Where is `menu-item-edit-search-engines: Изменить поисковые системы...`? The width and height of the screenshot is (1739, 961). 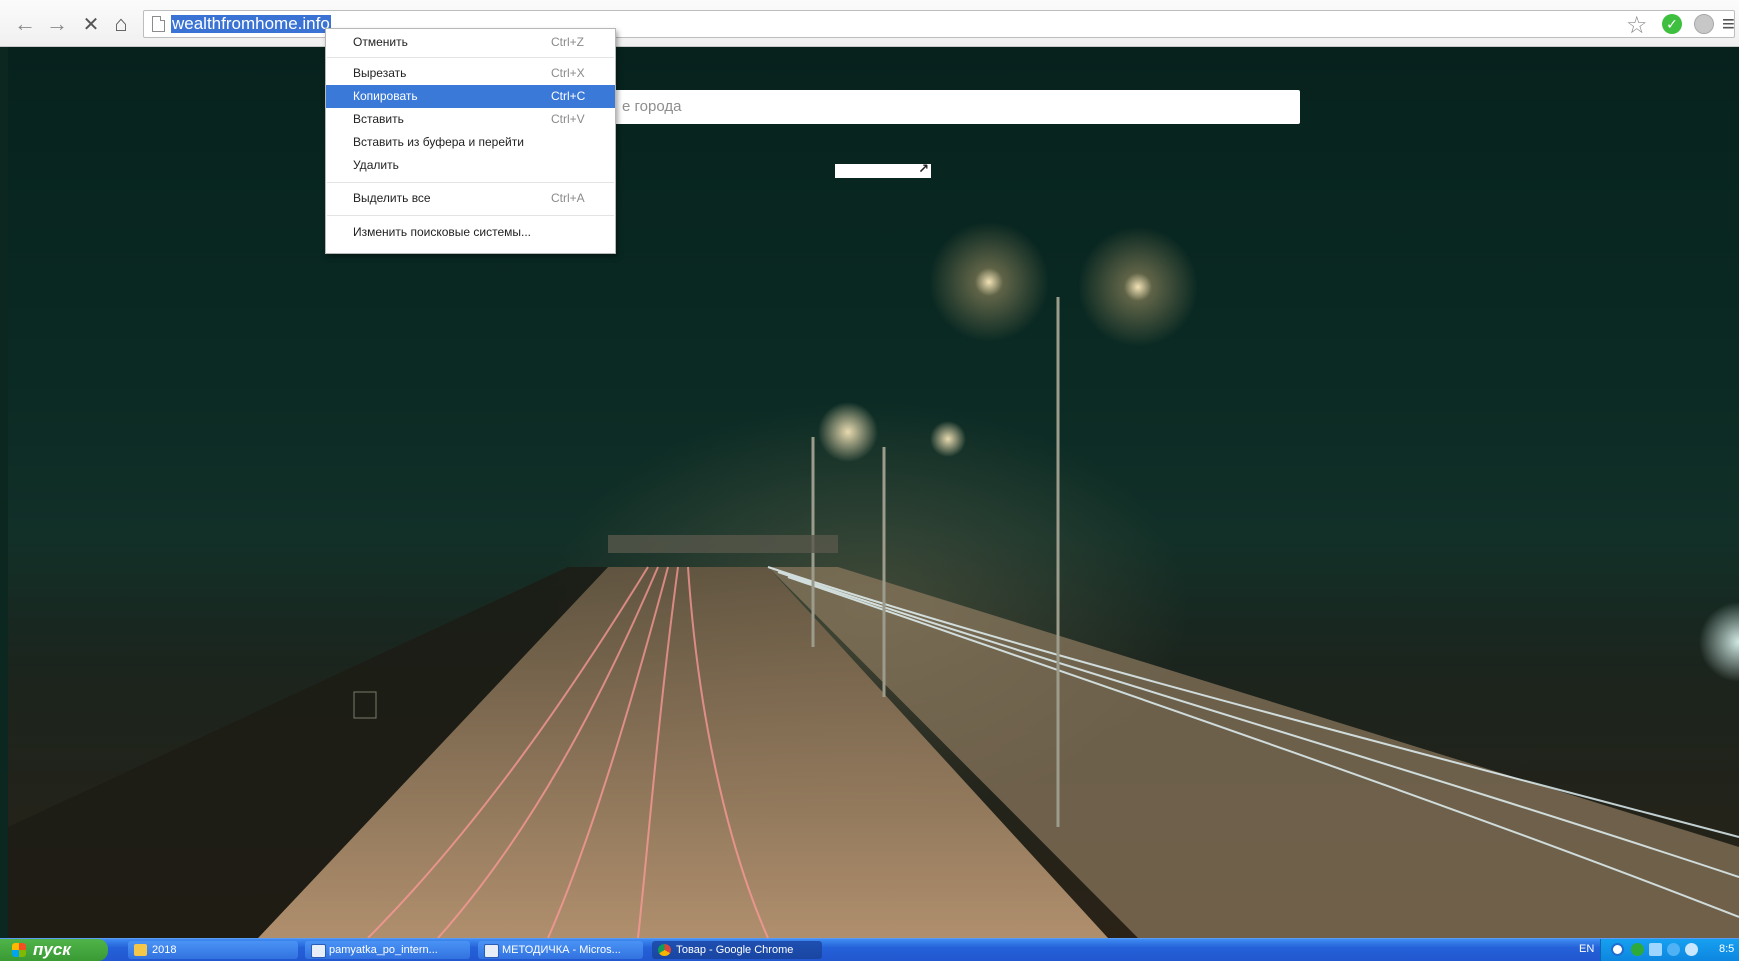 menu-item-edit-search-engines: Изменить поисковые системы... is located at coordinates (470, 232).